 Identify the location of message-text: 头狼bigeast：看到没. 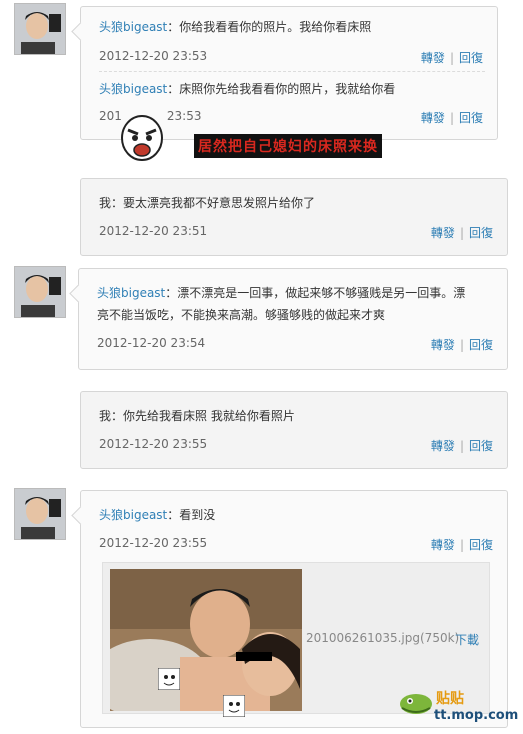
(297, 515).